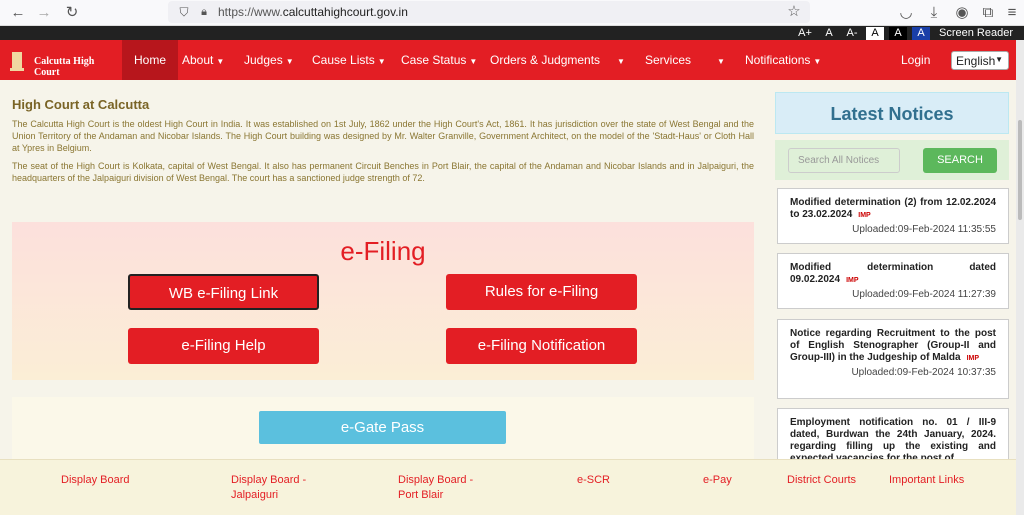 Image resolution: width=1024 pixels, height=515 pixels. Describe the element at coordinates (81, 104) in the screenshot. I see `section-title: High Court at Calcutta` at that location.